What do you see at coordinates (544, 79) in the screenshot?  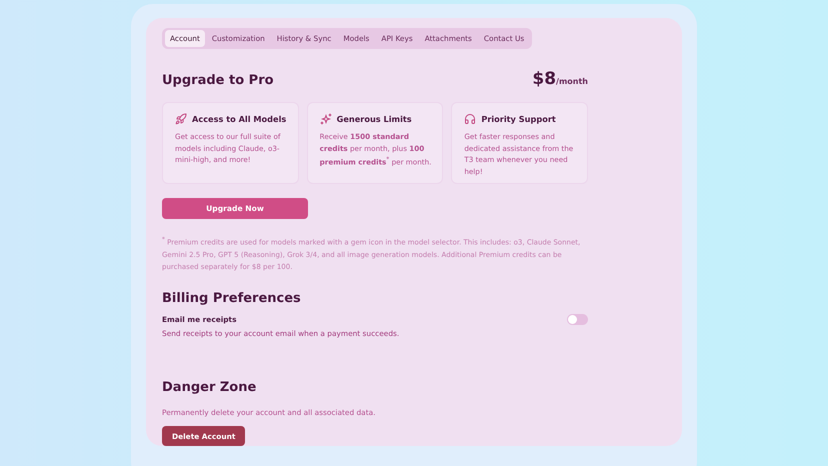 I see `price: $8` at bounding box center [544, 79].